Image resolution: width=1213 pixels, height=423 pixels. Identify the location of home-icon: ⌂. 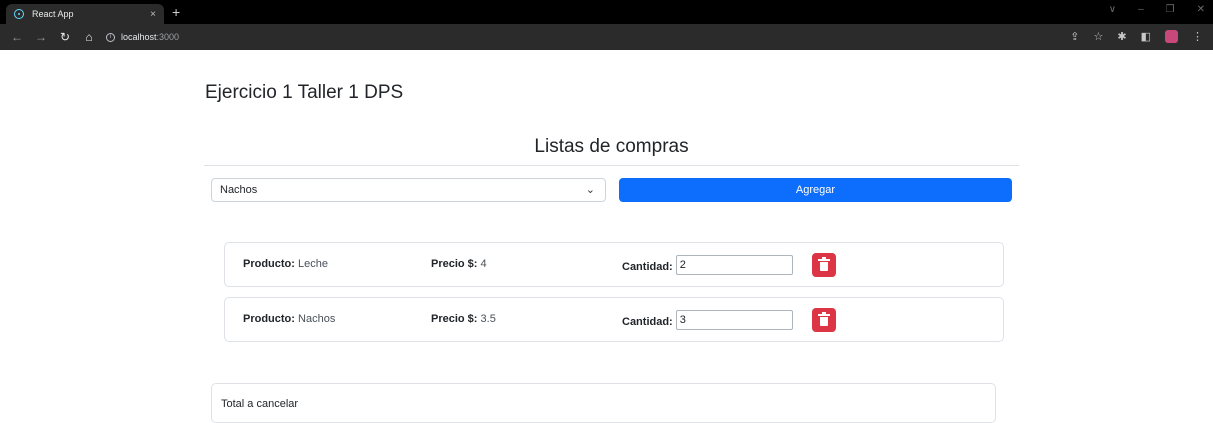
(89, 37).